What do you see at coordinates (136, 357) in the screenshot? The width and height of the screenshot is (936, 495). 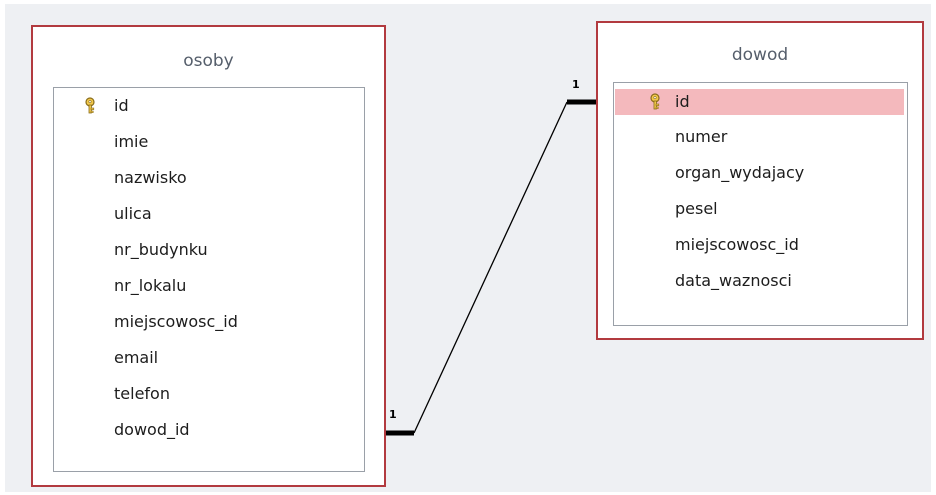 I see `field-label: email` at bounding box center [136, 357].